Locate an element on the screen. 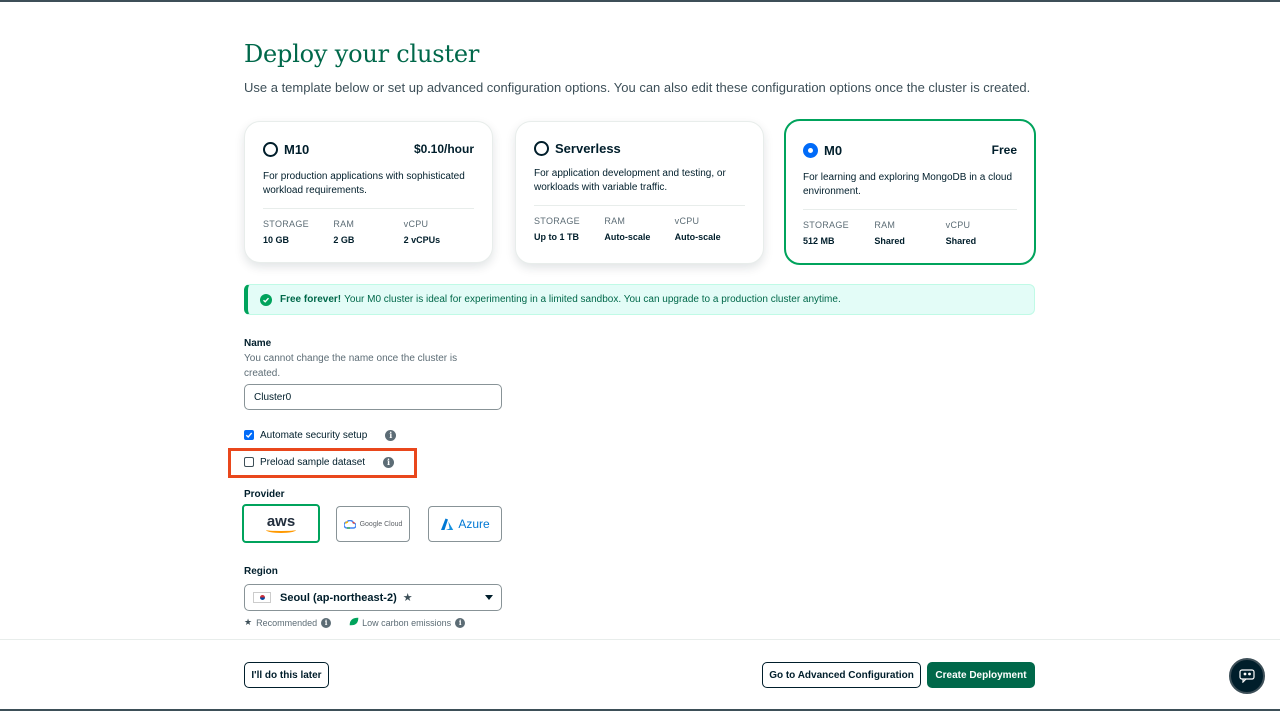  tier-specs: STORAGE 10 GB RAM 2 GB vCPU 2 vCPUs is located at coordinates (368, 232).